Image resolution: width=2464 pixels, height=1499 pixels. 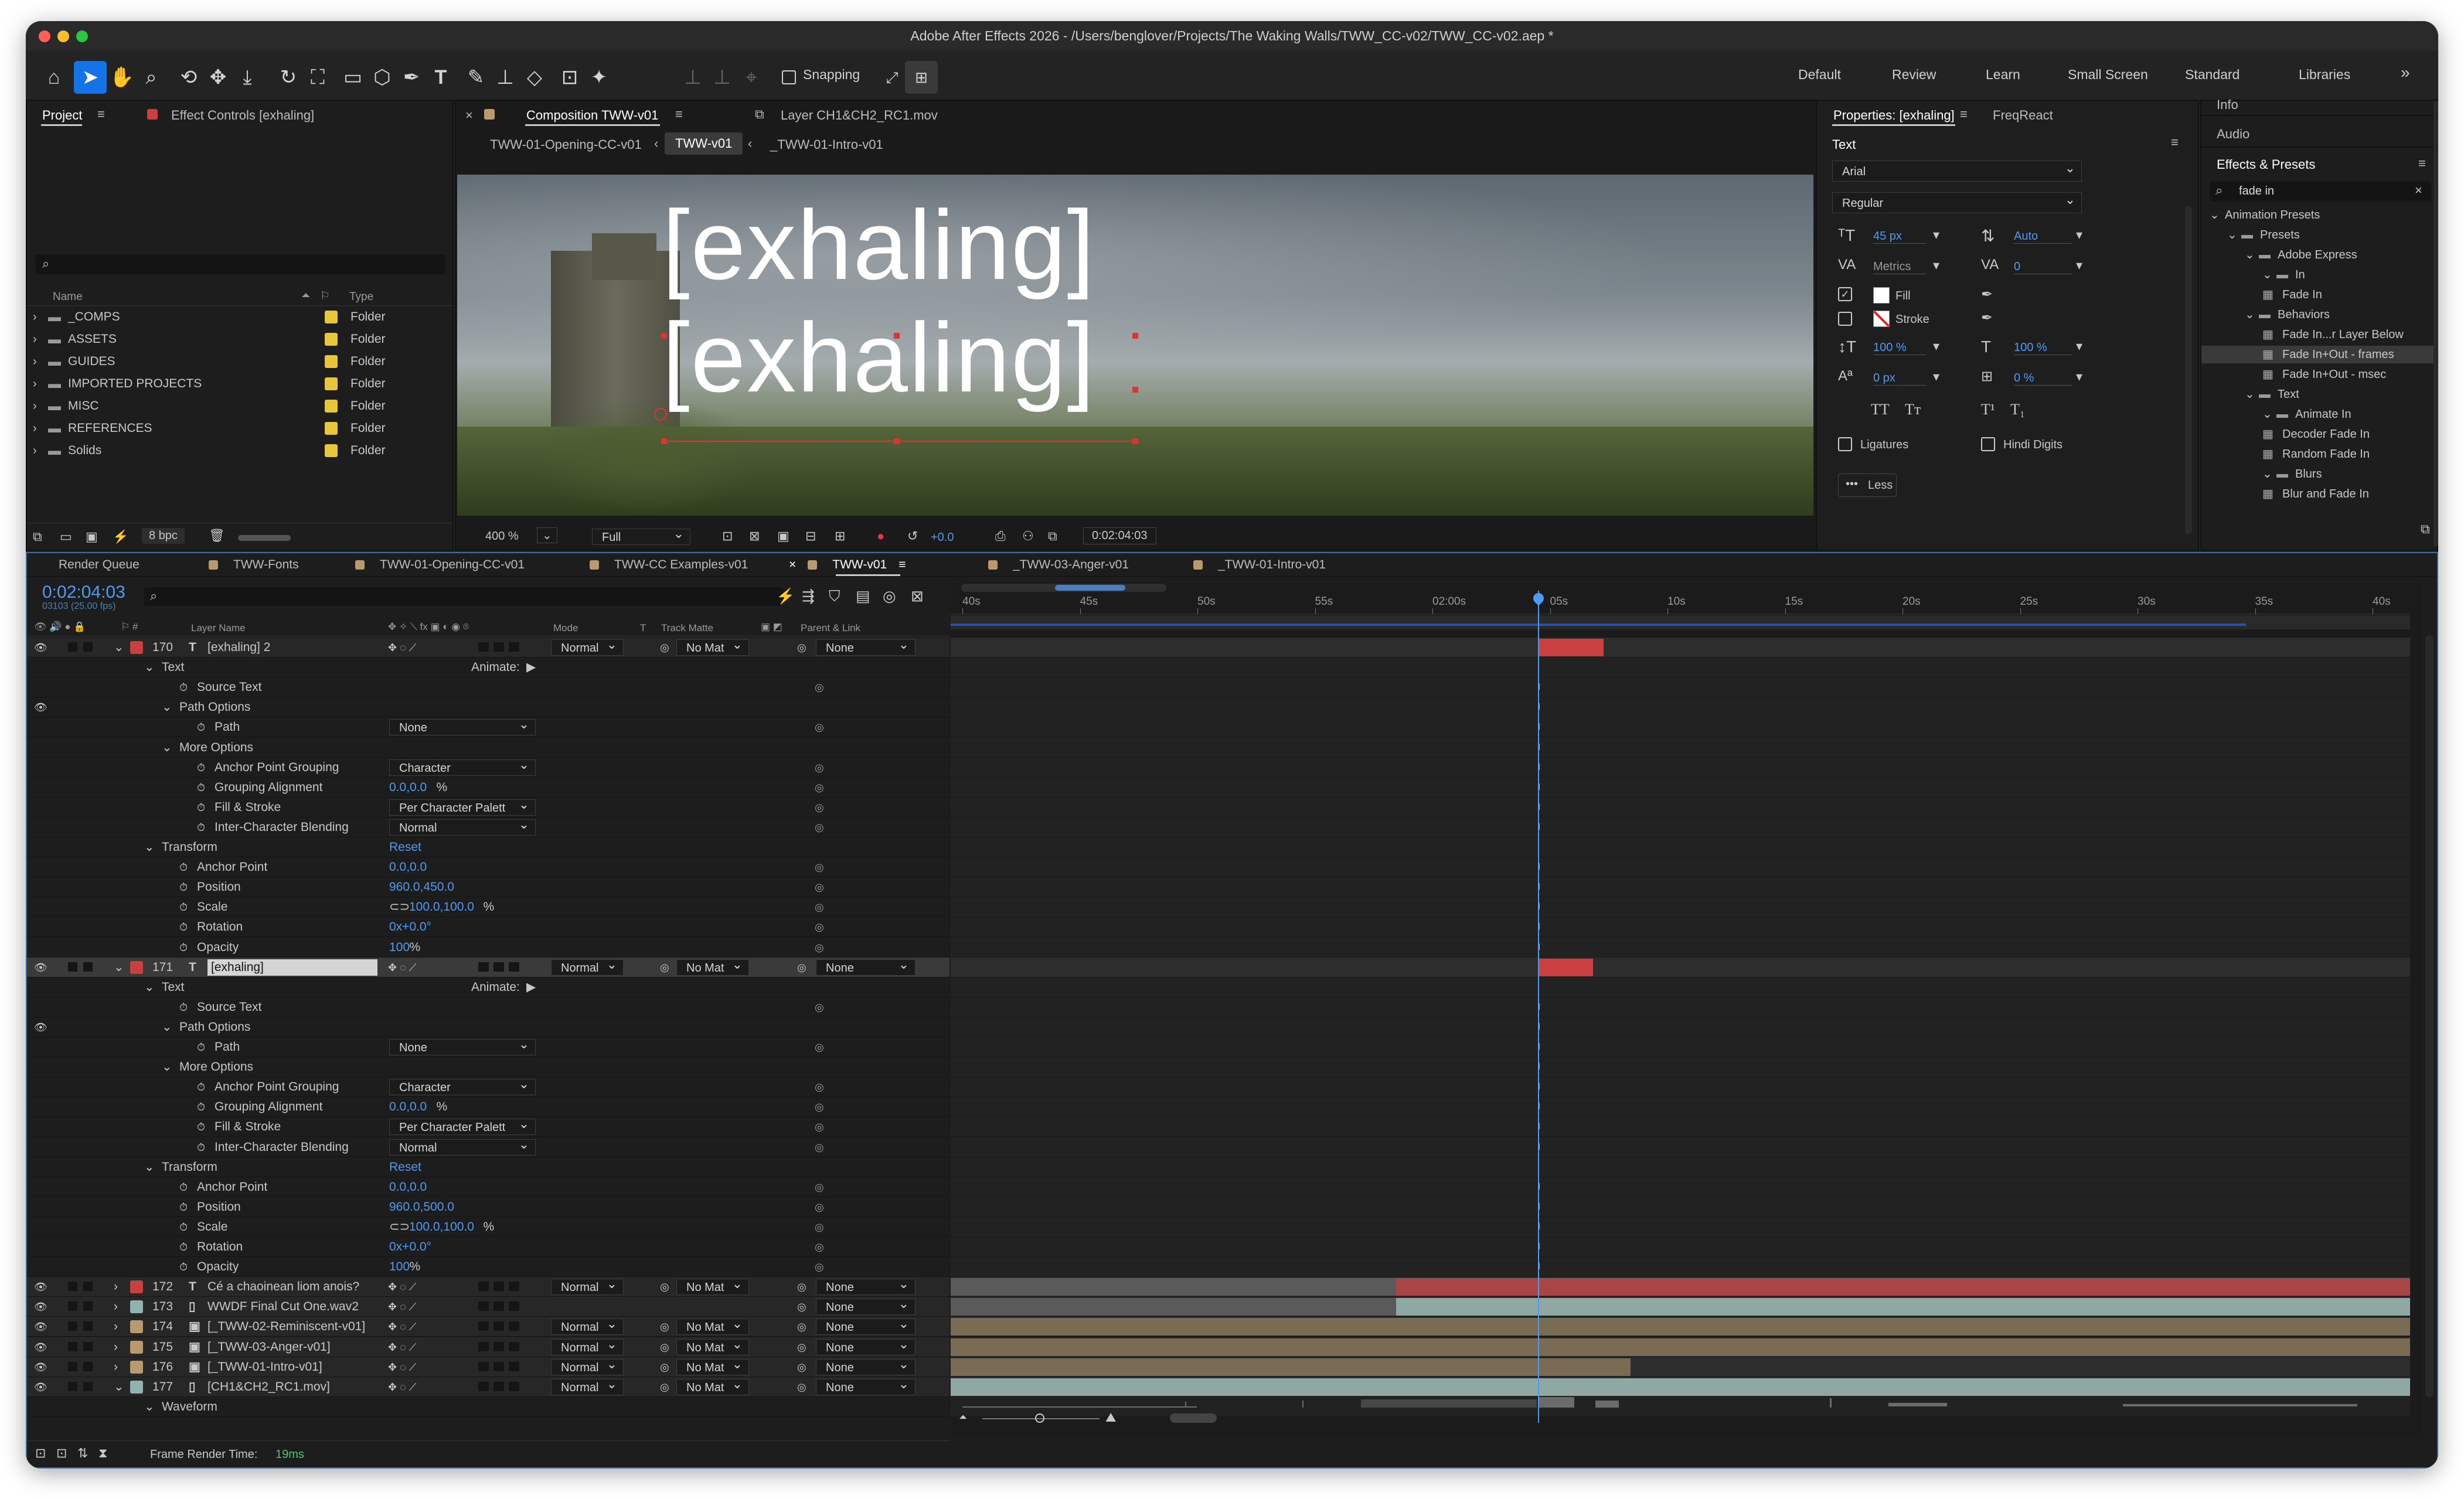 I want to click on stroke-color-swatch, so click(x=1882, y=319).